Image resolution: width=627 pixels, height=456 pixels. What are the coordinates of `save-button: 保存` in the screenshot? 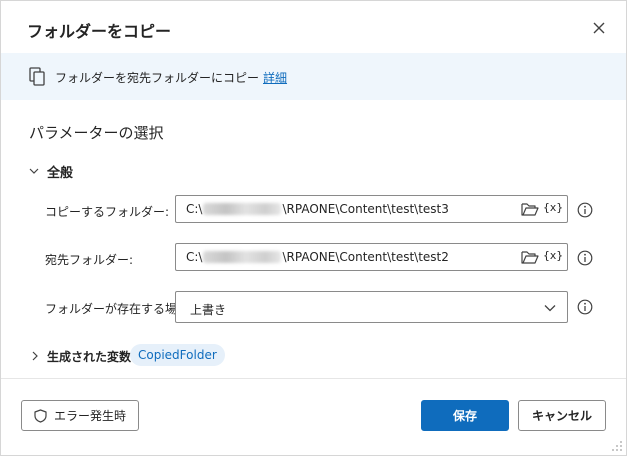 It's located at (465, 415).